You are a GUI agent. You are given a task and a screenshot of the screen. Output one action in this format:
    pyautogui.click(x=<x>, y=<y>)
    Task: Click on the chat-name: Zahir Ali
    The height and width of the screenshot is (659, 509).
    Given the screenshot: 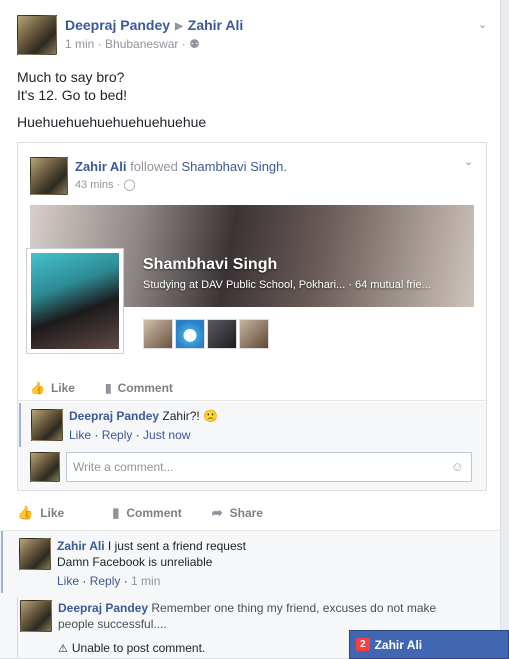 What is the action you would take?
    pyautogui.click(x=398, y=644)
    